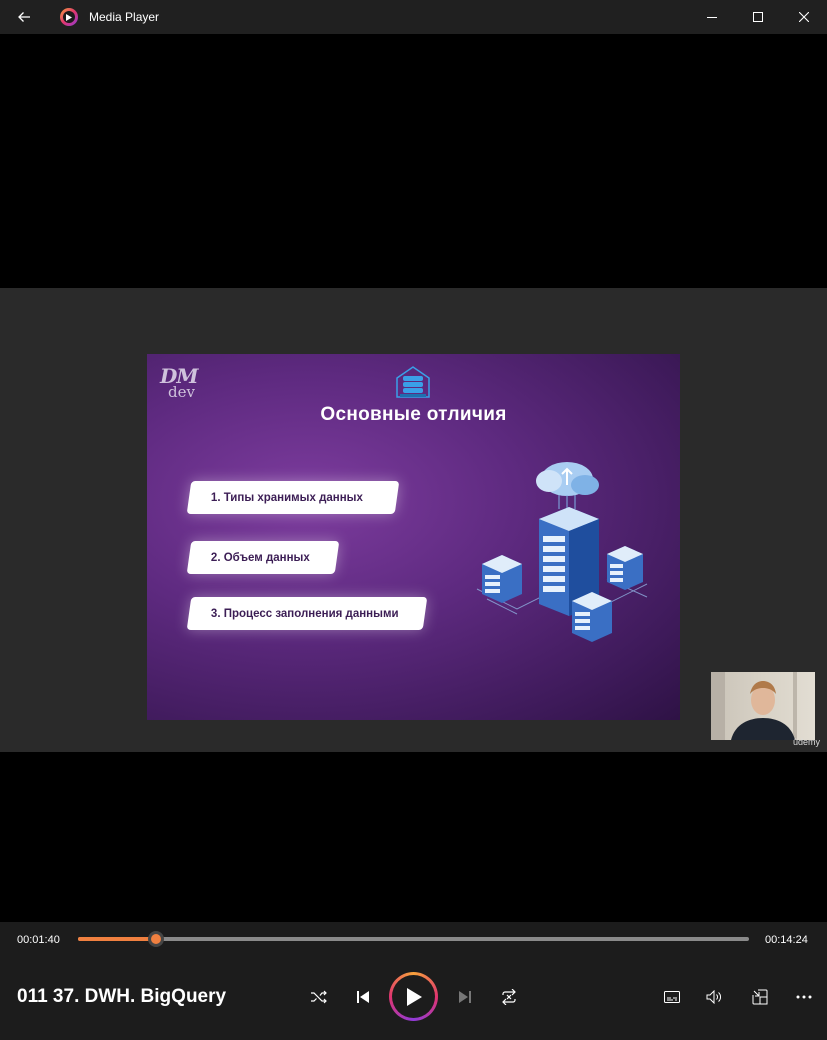 This screenshot has height=1040, width=827. What do you see at coordinates (413, 382) in the screenshot?
I see `database-badge-icon` at bounding box center [413, 382].